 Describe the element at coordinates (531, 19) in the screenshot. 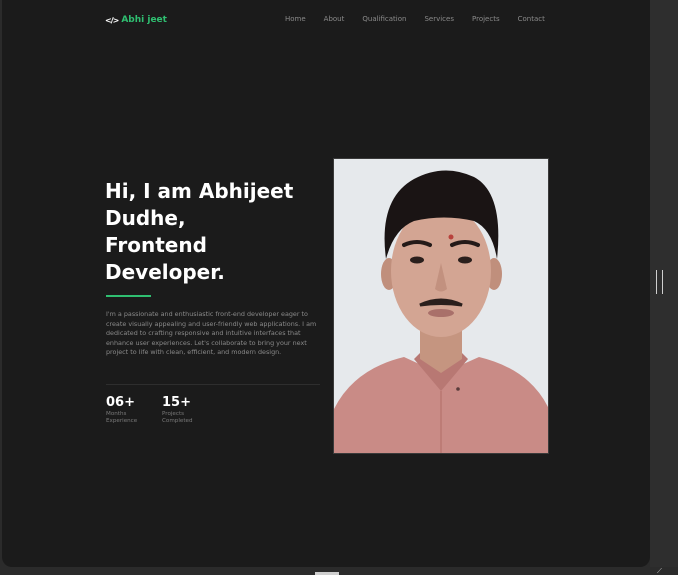

I see `nav-link-contact: Contact` at that location.